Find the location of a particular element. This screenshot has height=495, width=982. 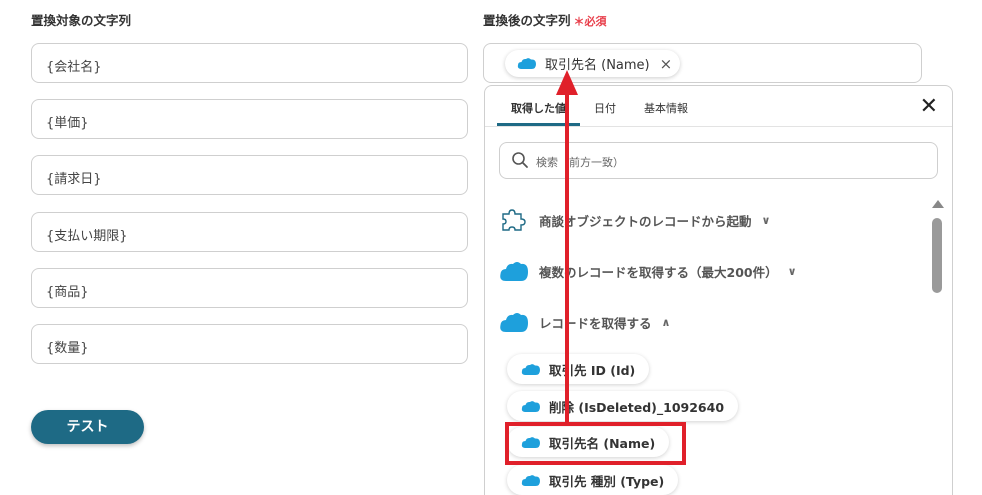

chevron-up-icon: ∧ is located at coordinates (666, 322).